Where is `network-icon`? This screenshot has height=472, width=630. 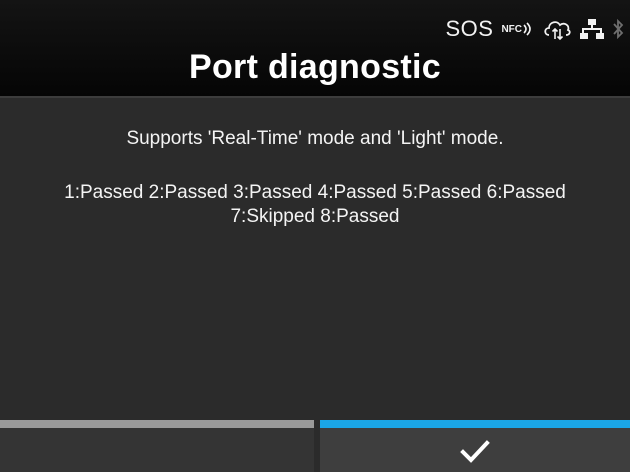 network-icon is located at coordinates (592, 29).